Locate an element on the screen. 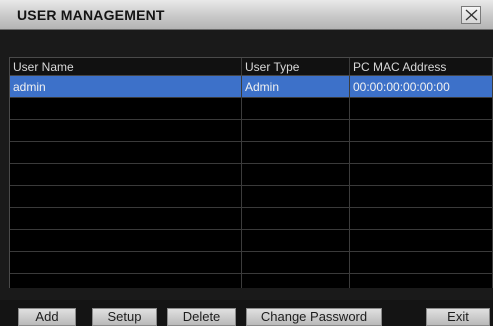  table-header-row: User Name User Type PC MAC Address is located at coordinates (251, 67).